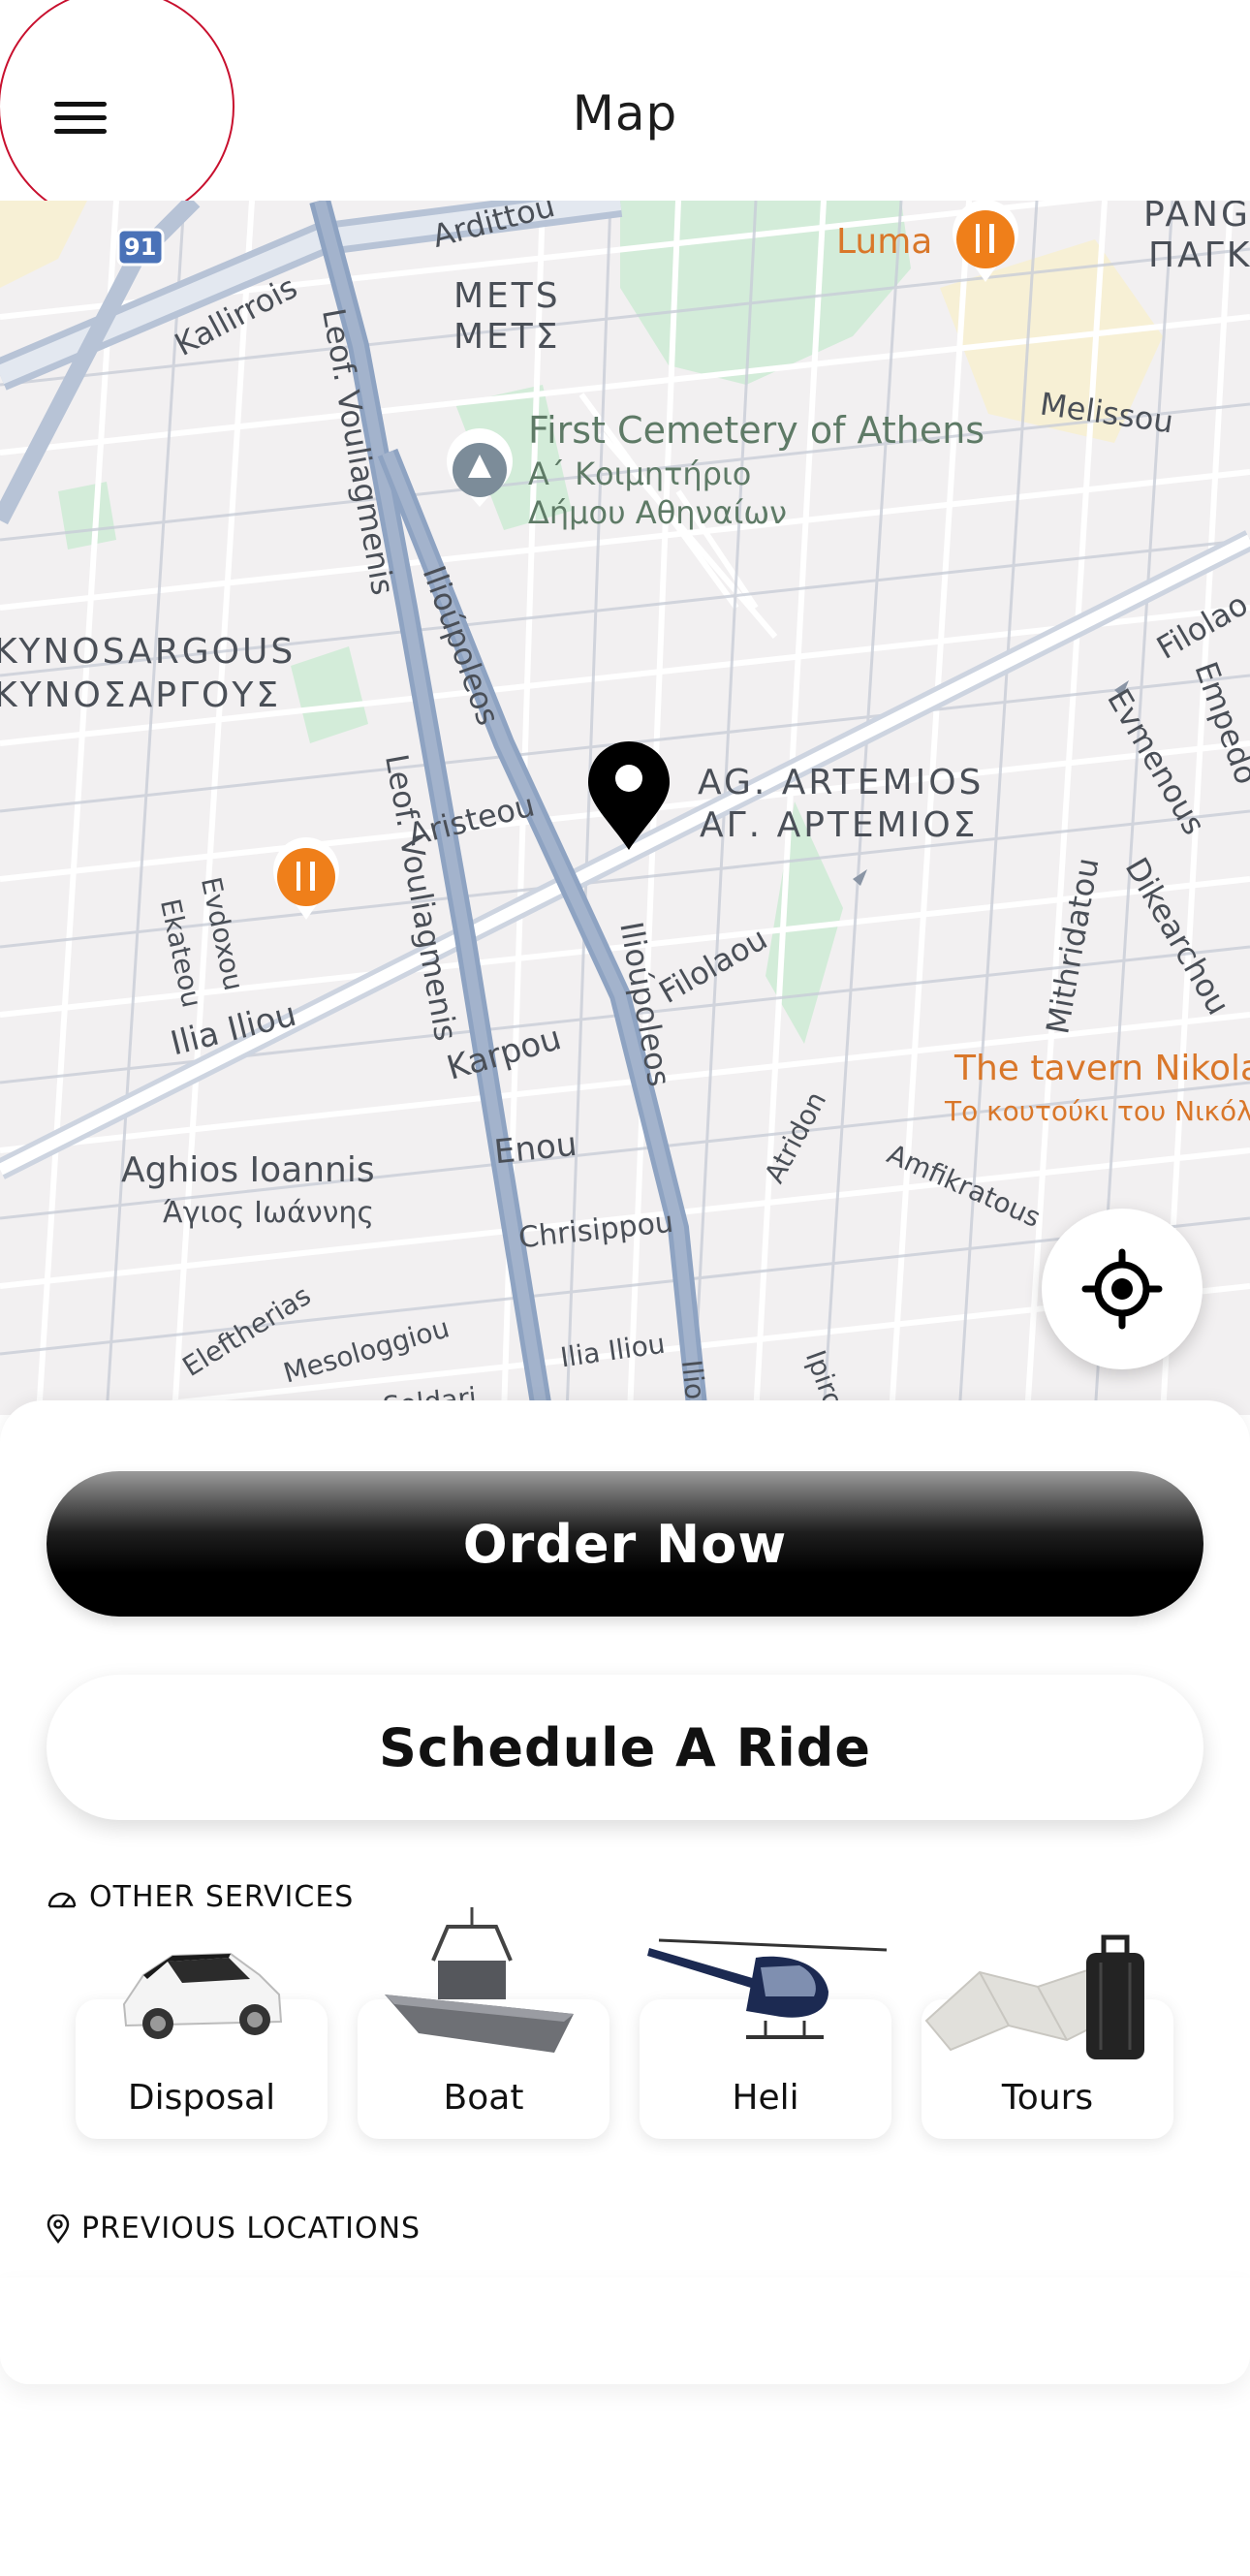 The image size is (1250, 2576). What do you see at coordinates (1196, 218) in the screenshot?
I see `label-pangrati-en: PANG` at bounding box center [1196, 218].